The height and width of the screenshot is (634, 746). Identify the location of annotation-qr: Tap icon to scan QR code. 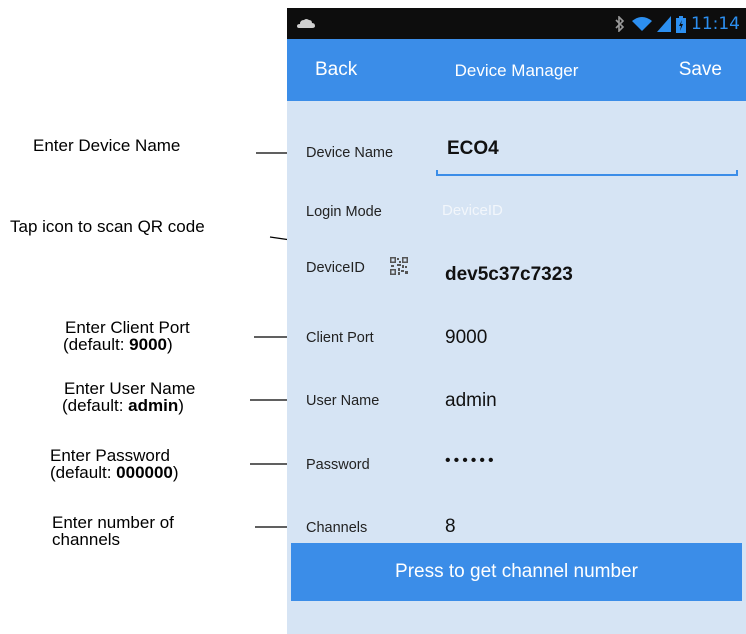
(107, 226).